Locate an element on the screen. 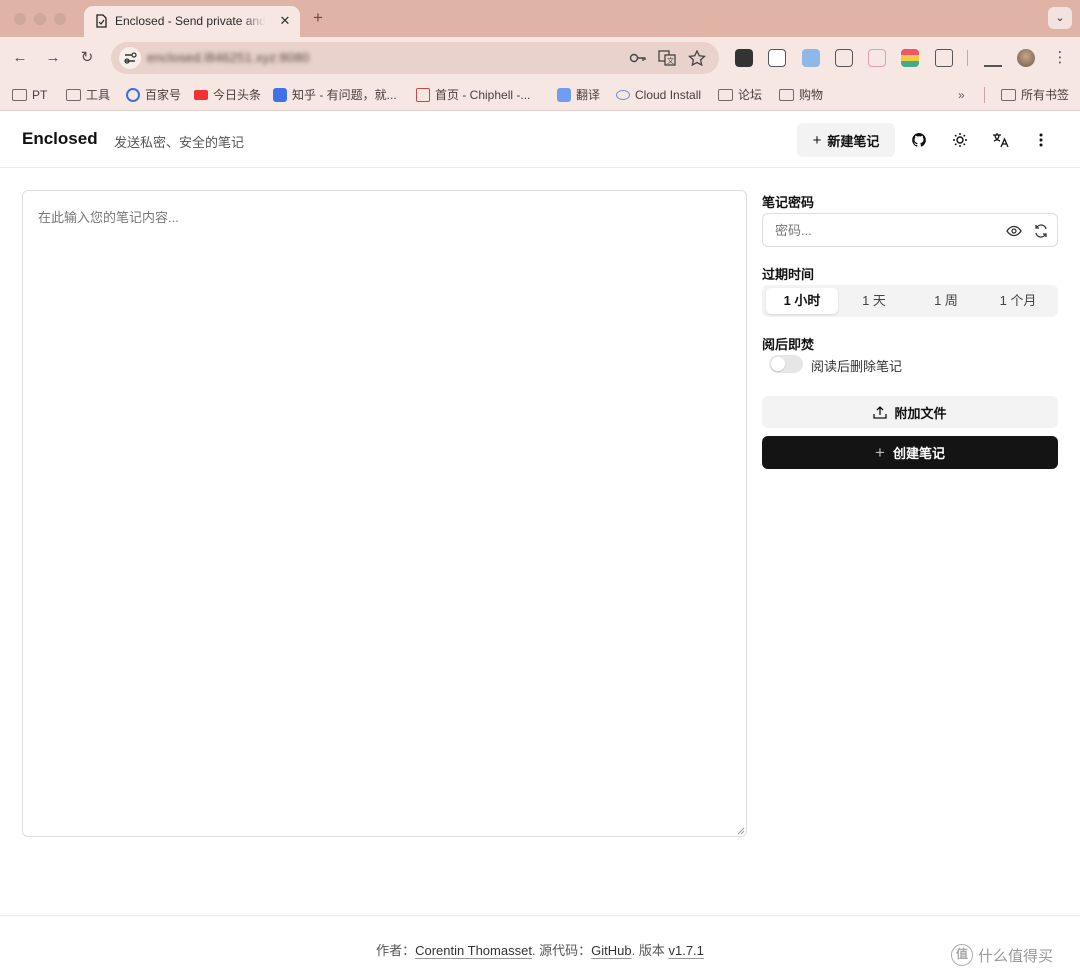  window-close-dot is located at coordinates (20, 19).